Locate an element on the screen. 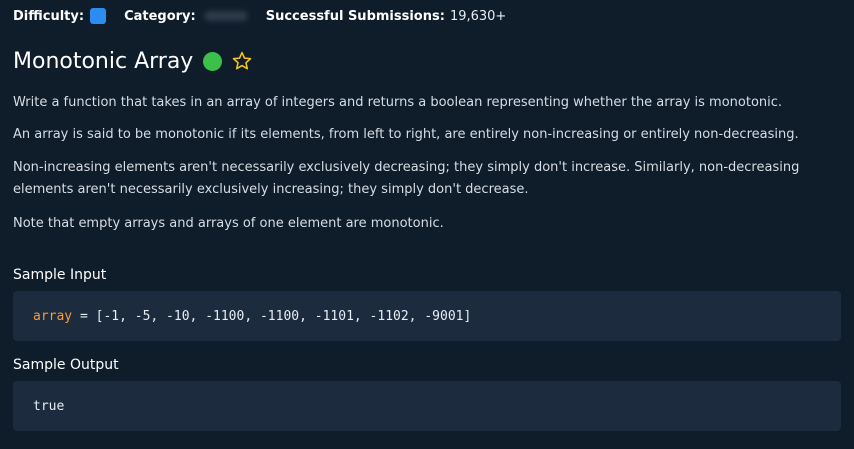 The width and height of the screenshot is (854, 449). completed-dot-icon is located at coordinates (213, 61).